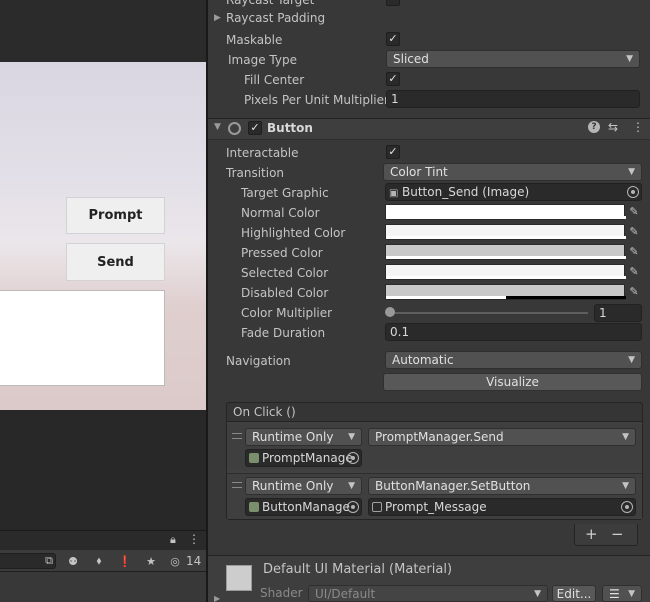  I want to click on highlighted-color-swatch, so click(505, 232).